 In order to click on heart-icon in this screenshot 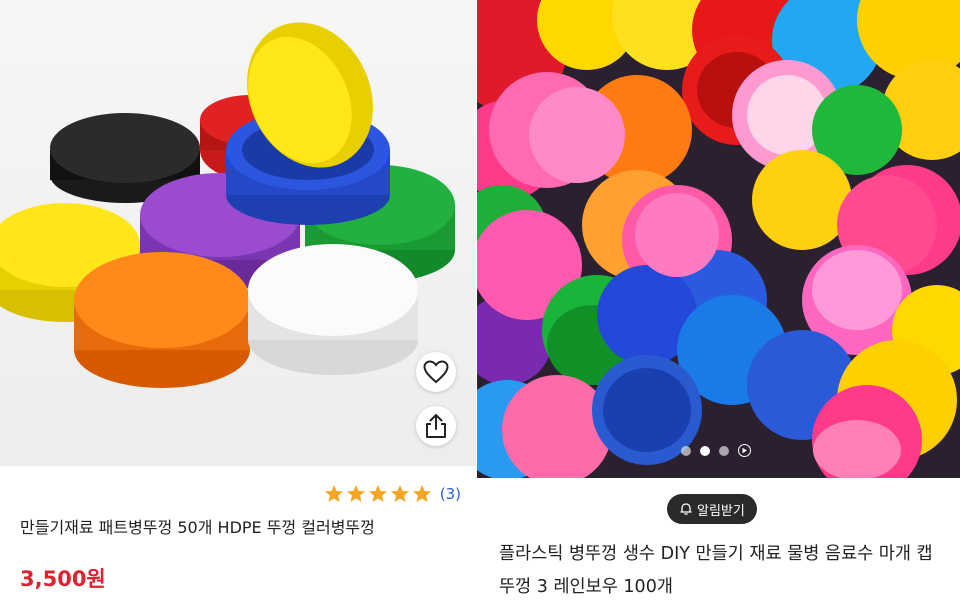, I will do `click(436, 372)`.